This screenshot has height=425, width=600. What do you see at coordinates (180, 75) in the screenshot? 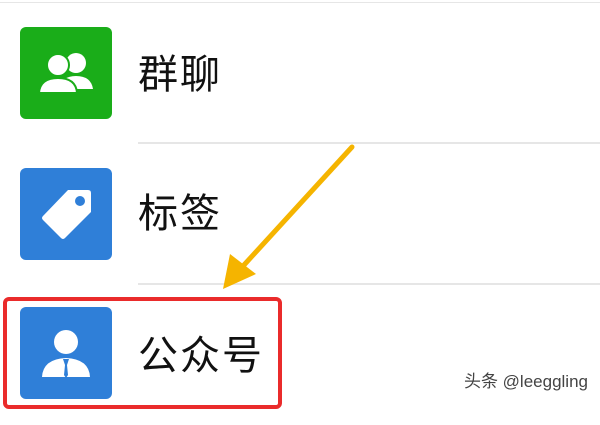
I see `list-item-label: 群聊` at bounding box center [180, 75].